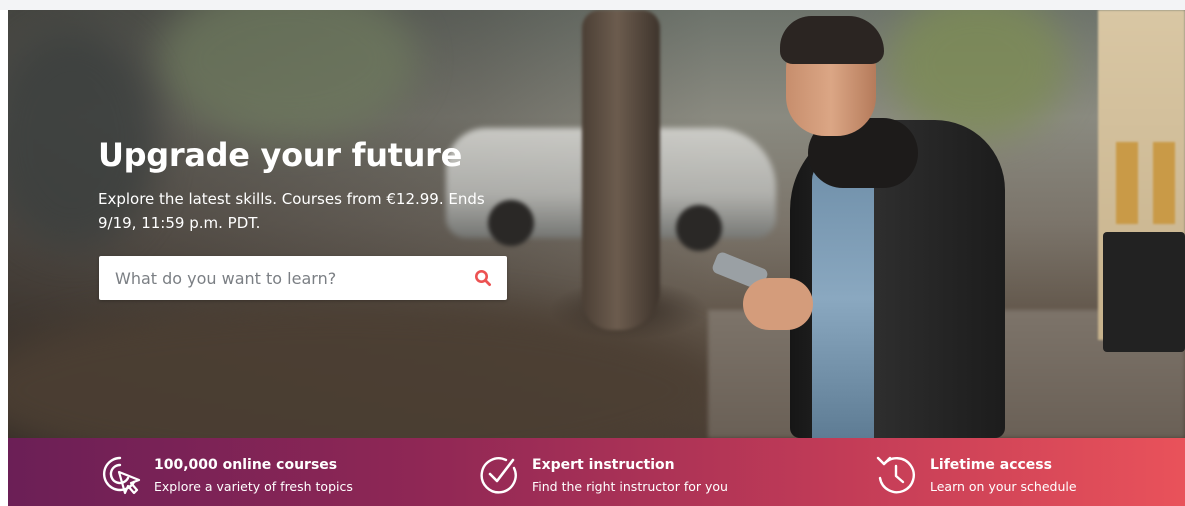  Describe the element at coordinates (279, 278) in the screenshot. I see `search-input` at that location.